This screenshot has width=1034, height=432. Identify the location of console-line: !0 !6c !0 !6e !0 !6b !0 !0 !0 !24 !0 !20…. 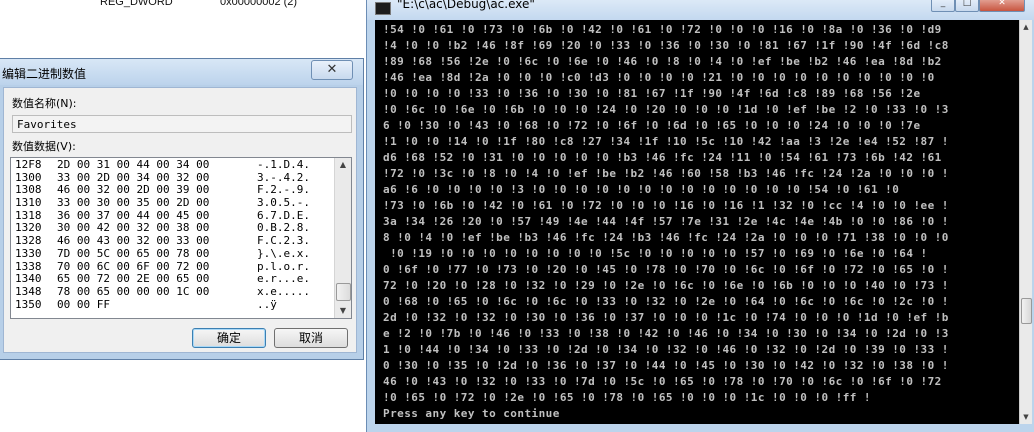
(666, 109).